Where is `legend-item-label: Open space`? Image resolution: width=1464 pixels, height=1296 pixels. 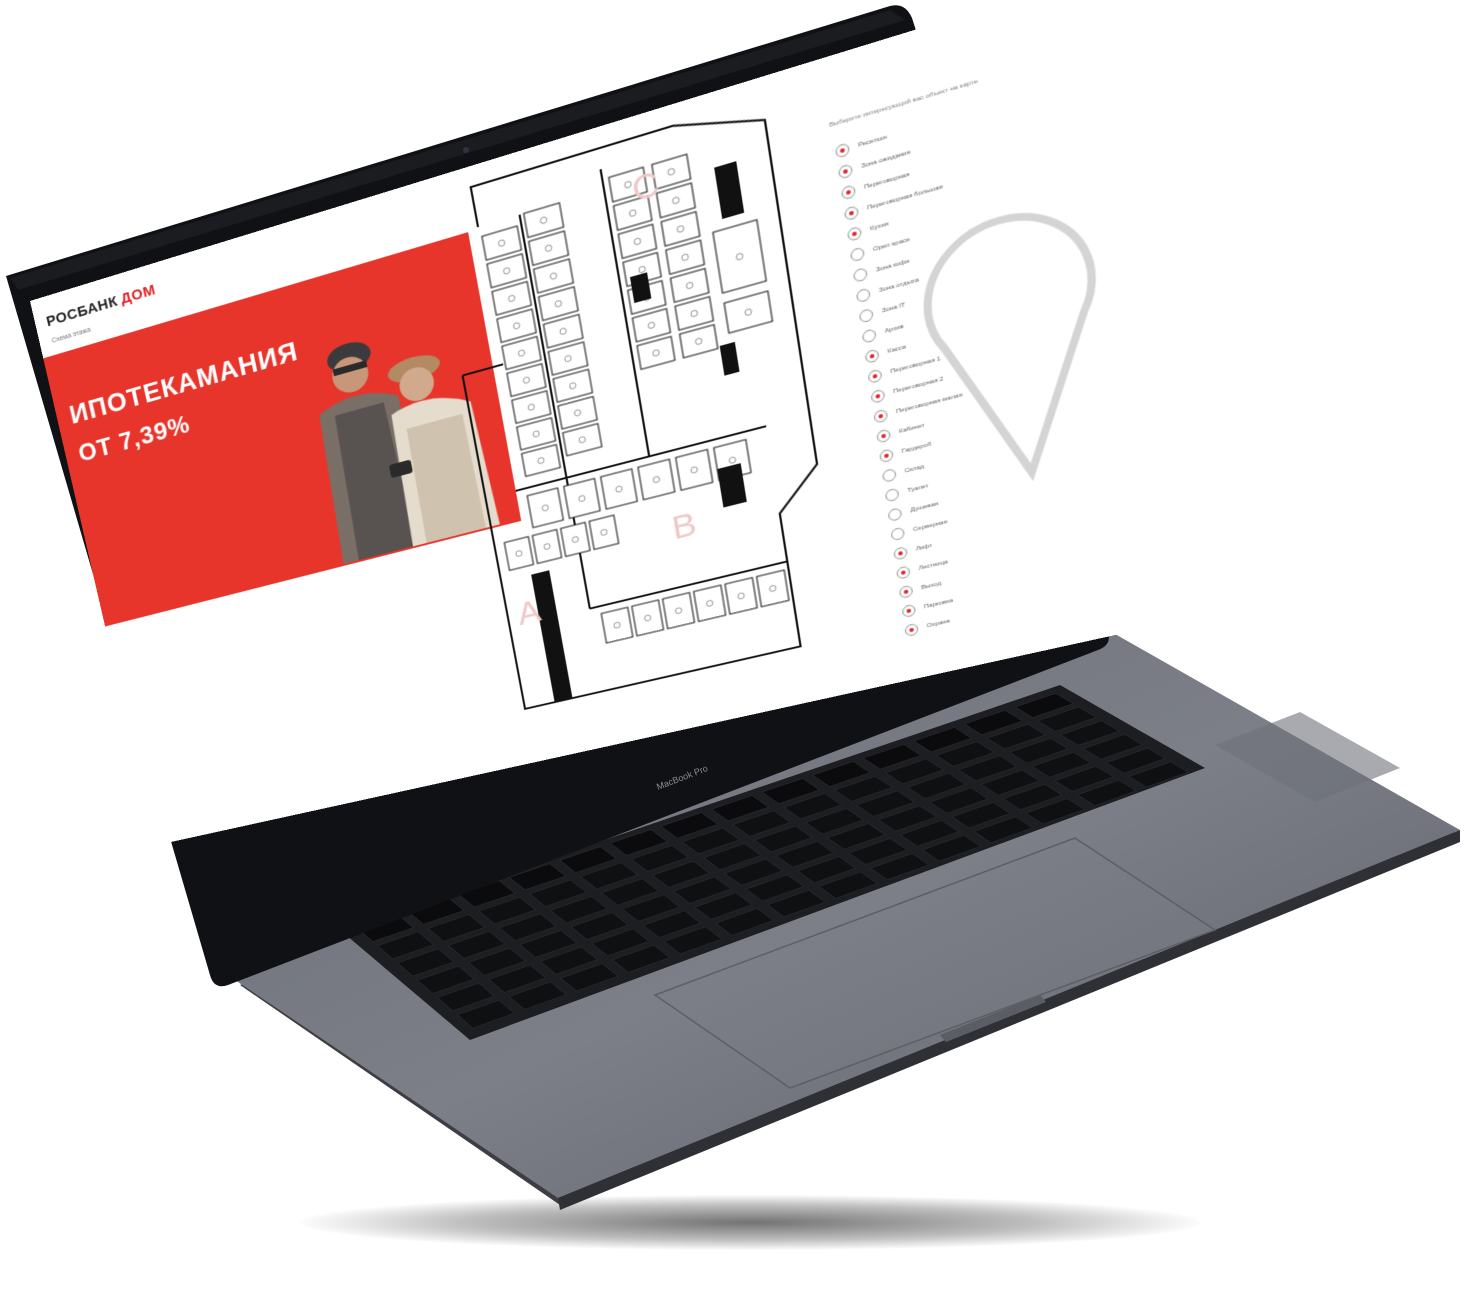 legend-item-label: Open space is located at coordinates (891, 245).